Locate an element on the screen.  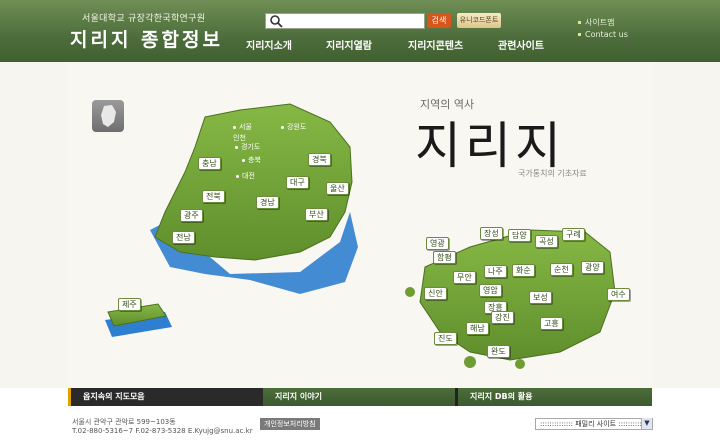
town-wando: 완도 is located at coordinates (498, 351).